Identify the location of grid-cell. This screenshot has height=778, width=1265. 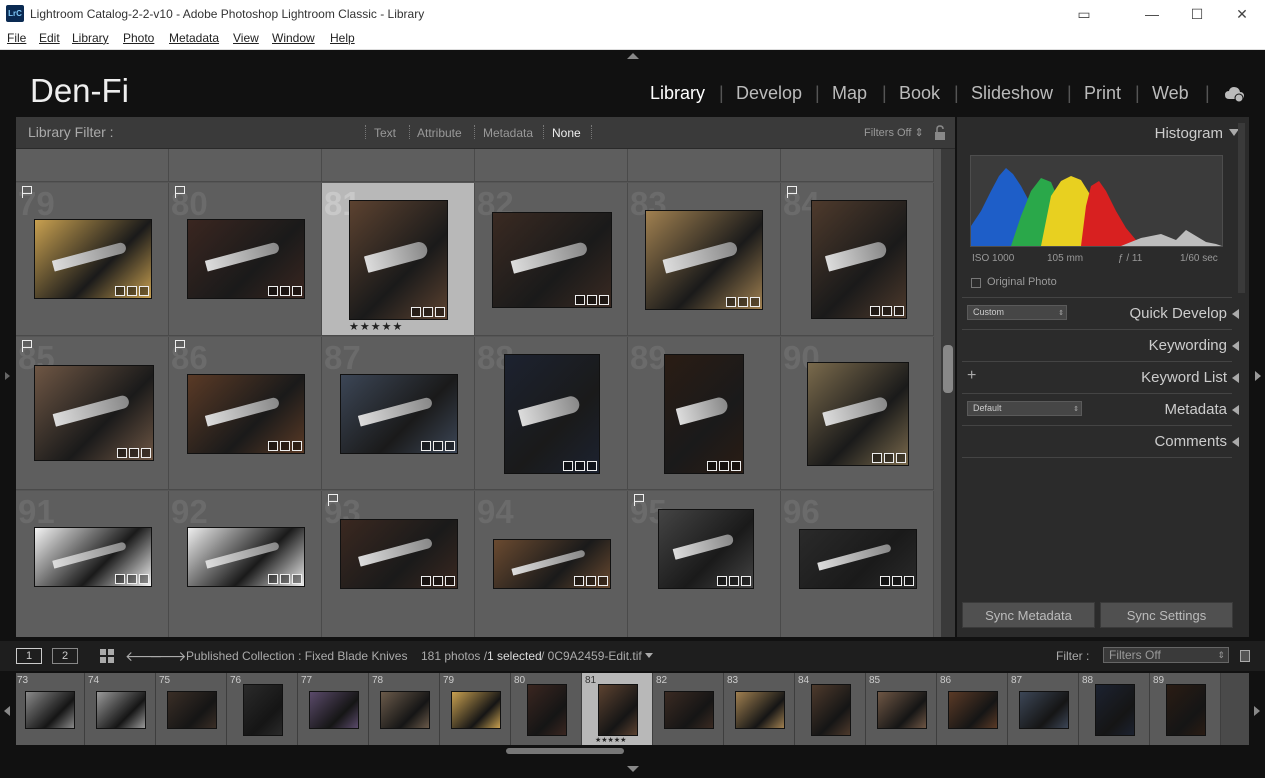
(704, 165).